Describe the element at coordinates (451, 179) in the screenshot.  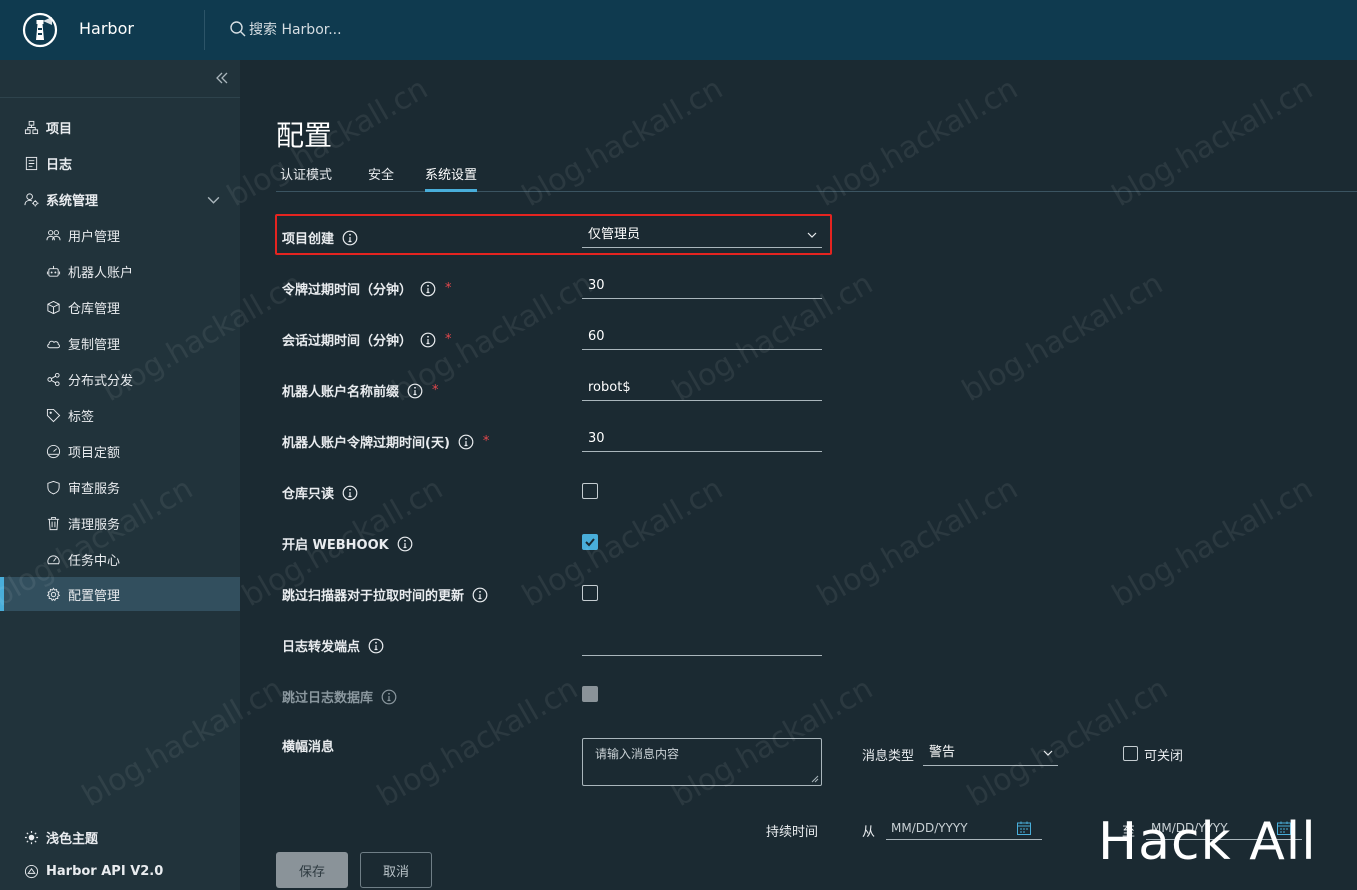
I see `tab-system-settings: 系统设置` at that location.